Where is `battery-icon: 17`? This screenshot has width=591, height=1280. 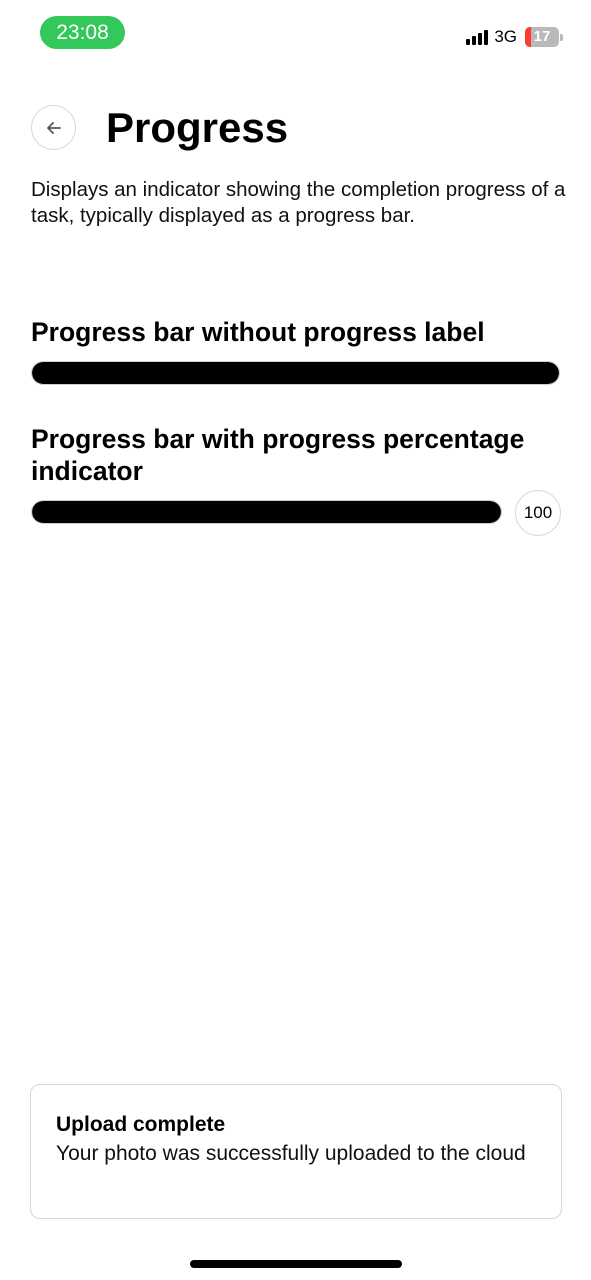 battery-icon: 17 is located at coordinates (542, 37).